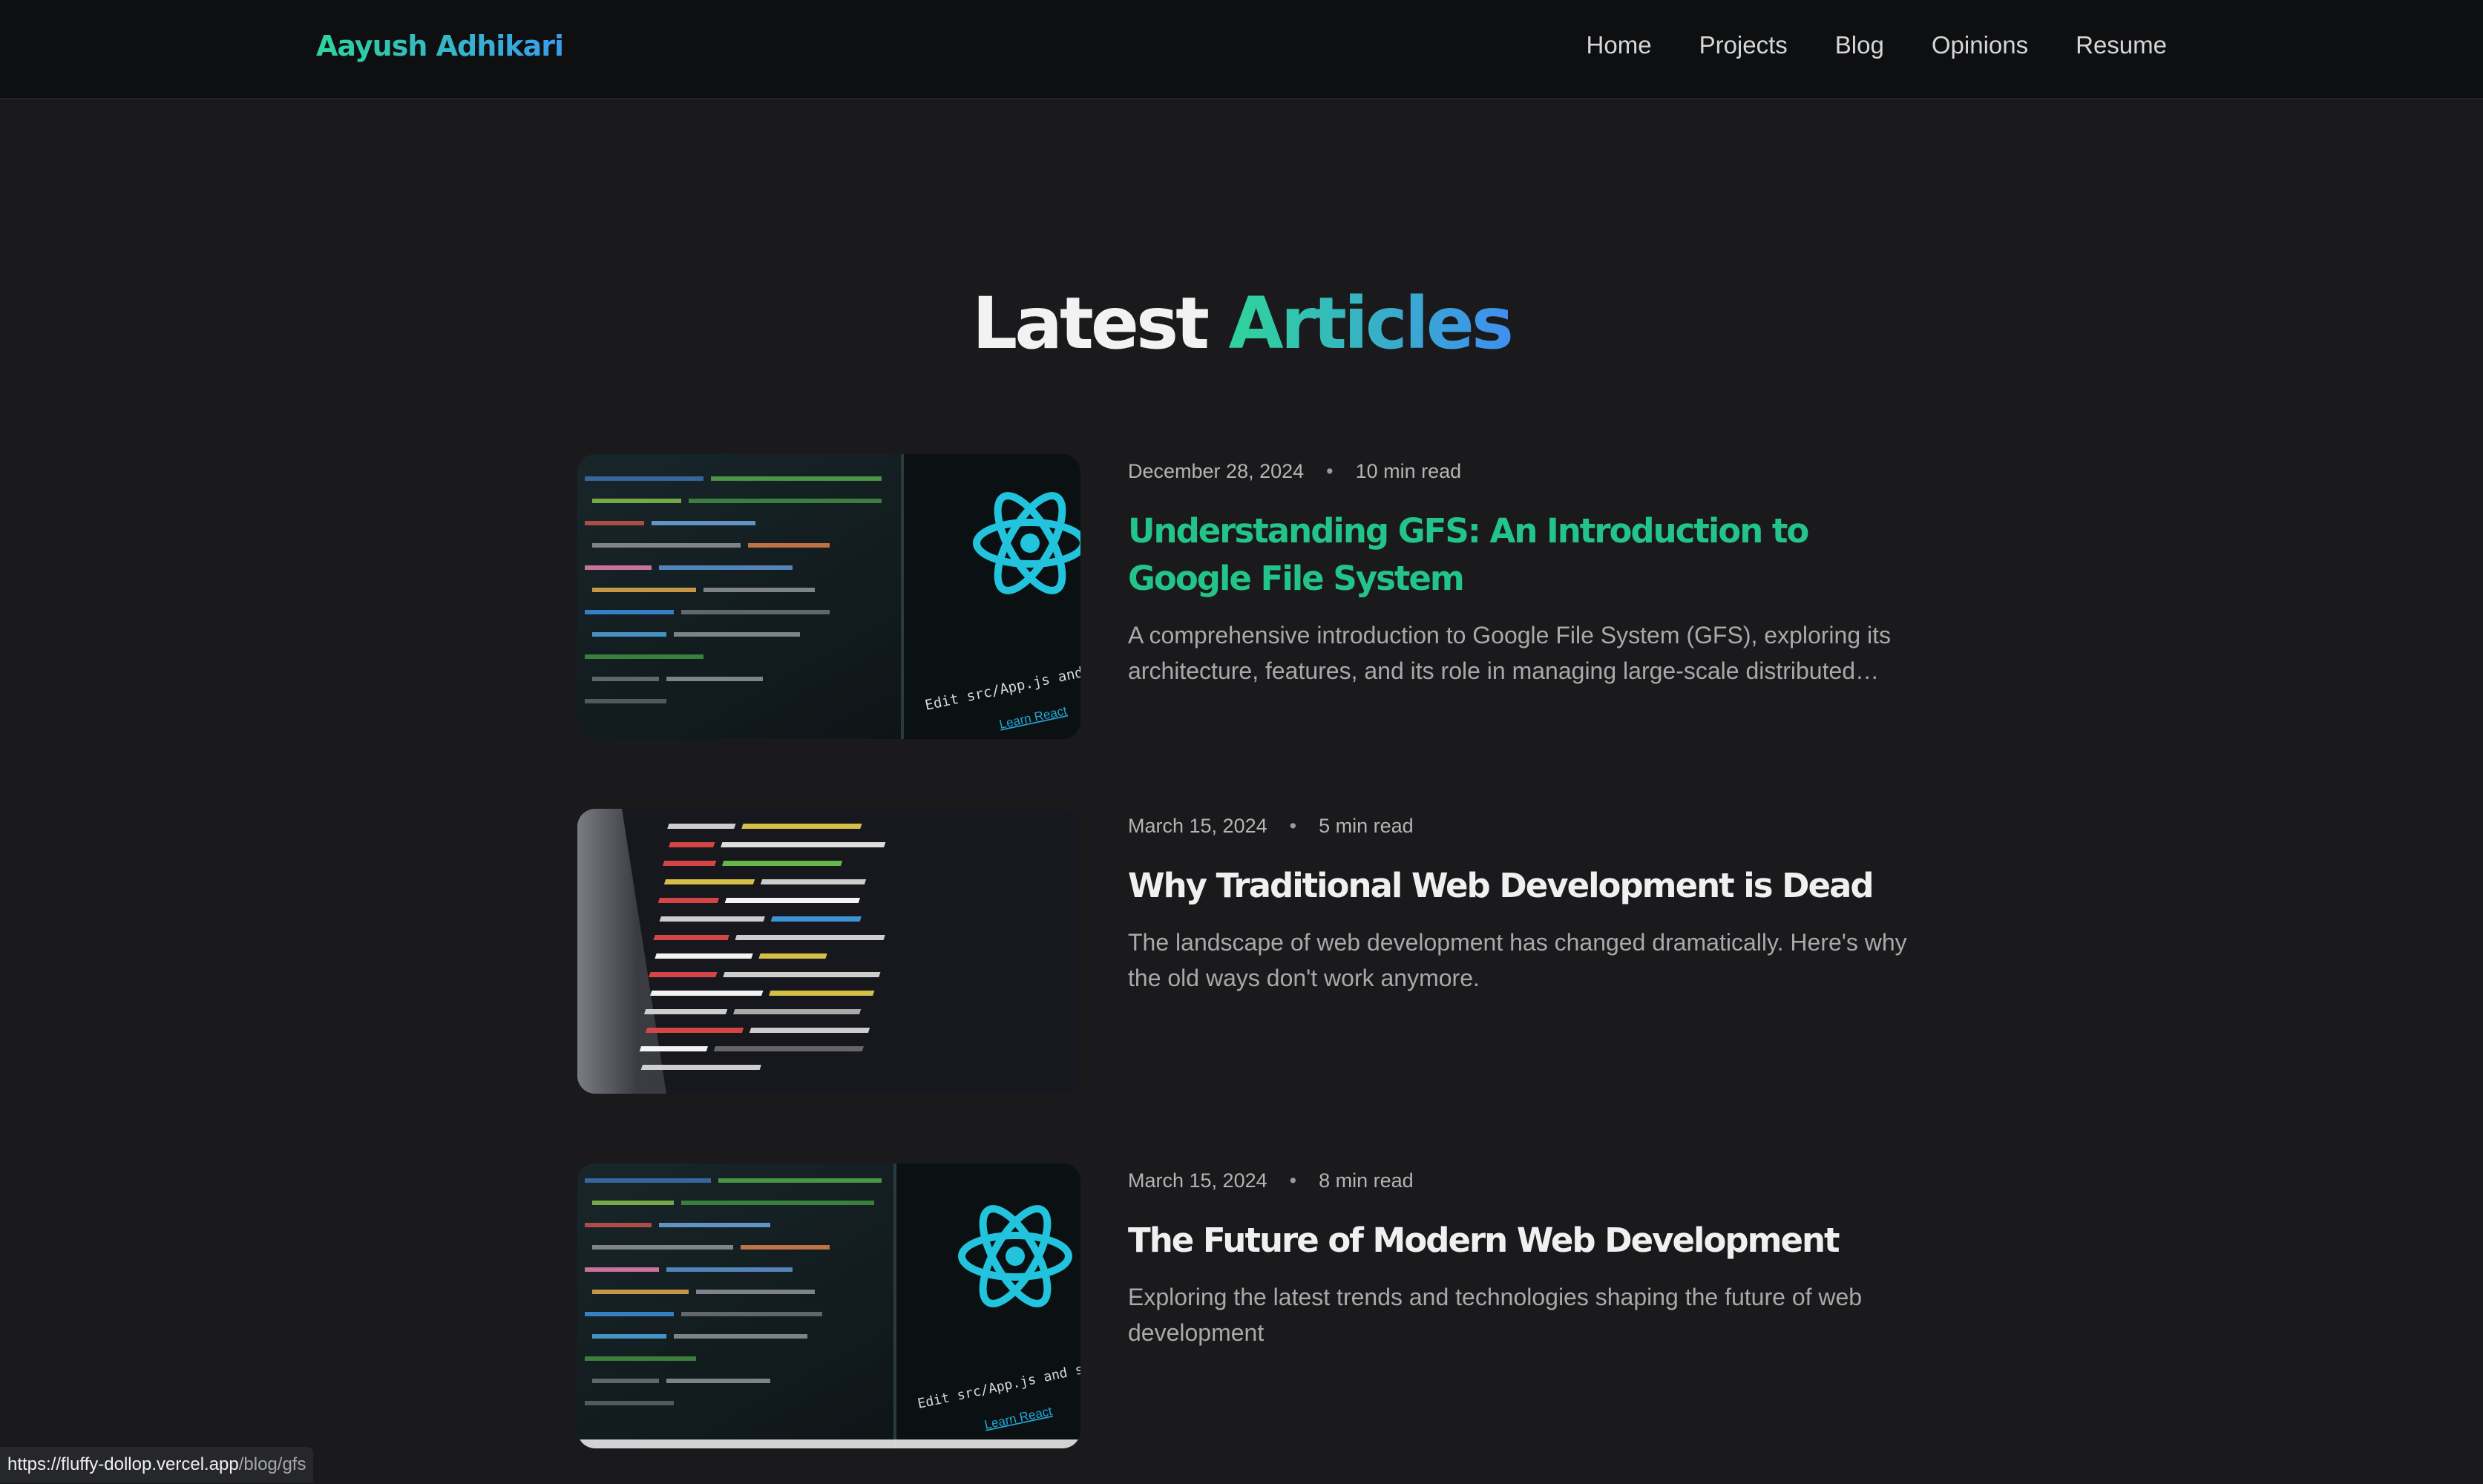  What do you see at coordinates (123, 1464) in the screenshot?
I see `status-url-host: https://fluffy-dollop.vercel.app` at bounding box center [123, 1464].